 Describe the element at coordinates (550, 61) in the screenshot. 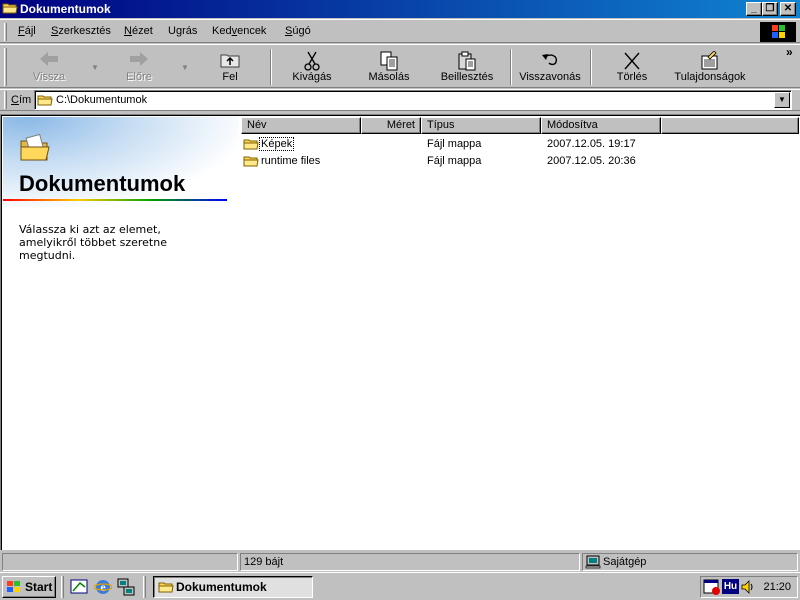

I see `undo-icon` at that location.